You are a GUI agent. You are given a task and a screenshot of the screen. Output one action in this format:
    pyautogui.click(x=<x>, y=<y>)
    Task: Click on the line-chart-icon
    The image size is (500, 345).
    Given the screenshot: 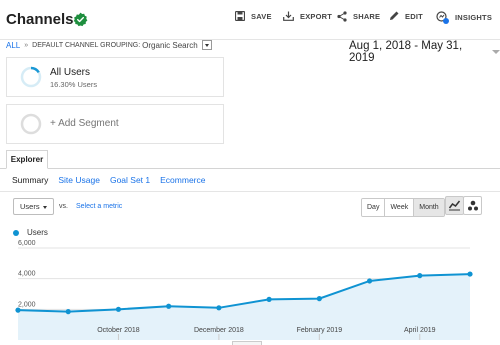 What is the action you would take?
    pyautogui.click(x=454, y=205)
    